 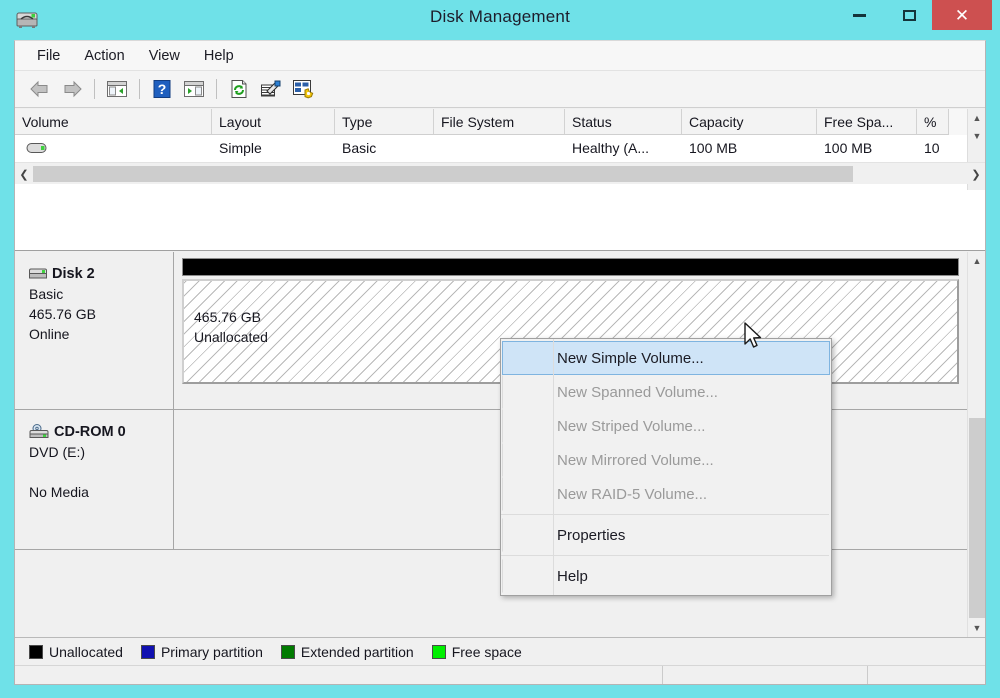 I want to click on help-button: ?, so click(x=162, y=89).